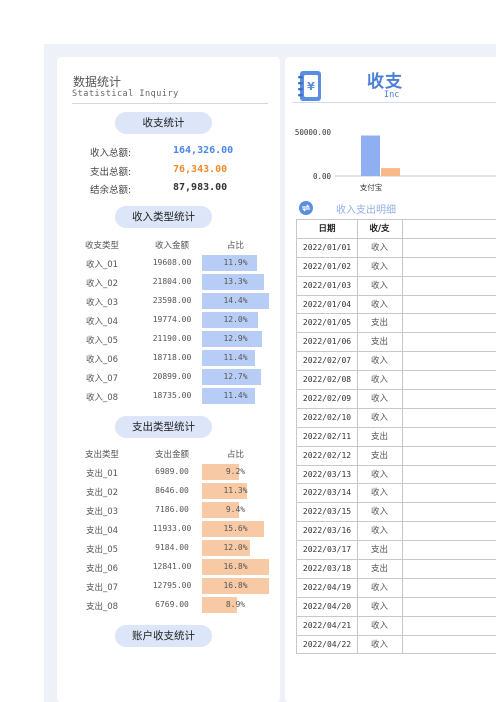 This screenshot has height=702, width=496. Describe the element at coordinates (327, 512) in the screenshot. I see `ledger-date-cell: 2022/03/15` at that location.